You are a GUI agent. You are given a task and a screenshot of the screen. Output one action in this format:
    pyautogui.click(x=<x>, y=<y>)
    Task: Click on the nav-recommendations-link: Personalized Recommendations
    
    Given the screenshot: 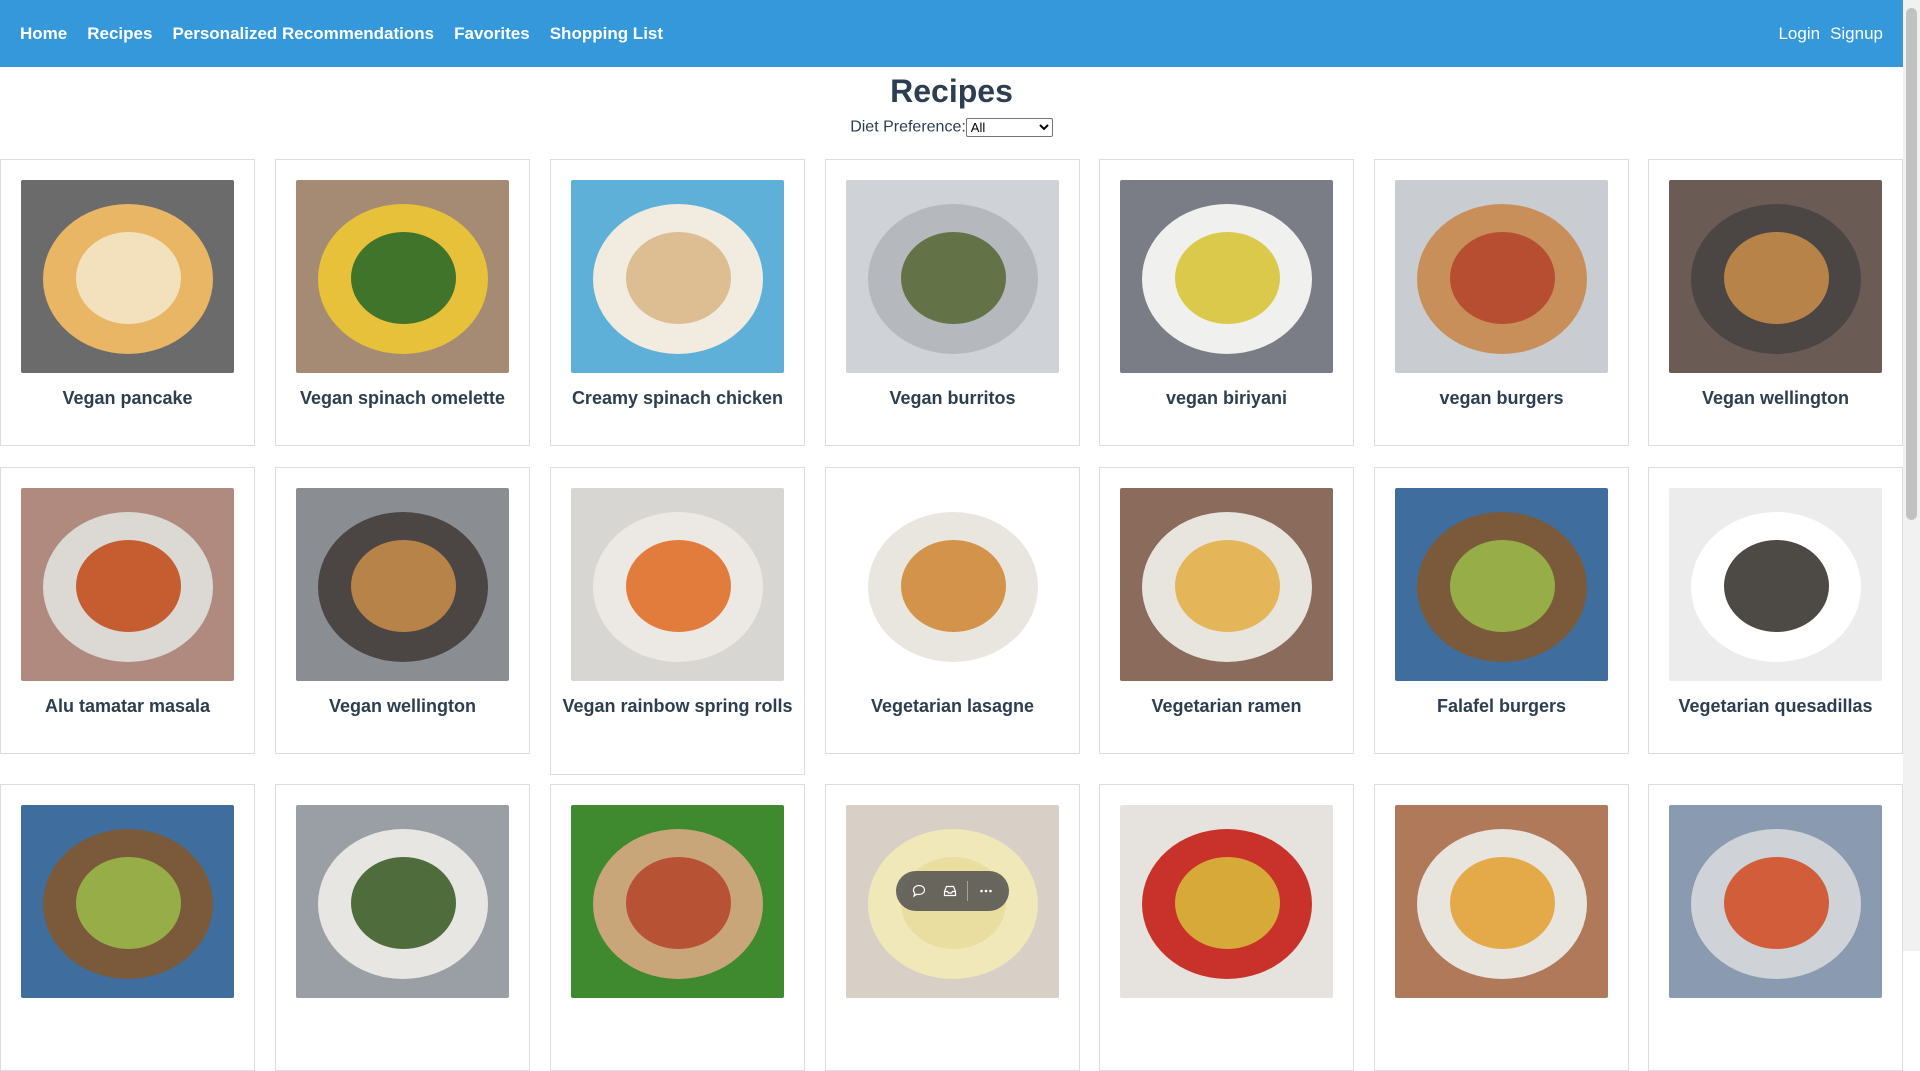 What is the action you would take?
    pyautogui.click(x=303, y=34)
    